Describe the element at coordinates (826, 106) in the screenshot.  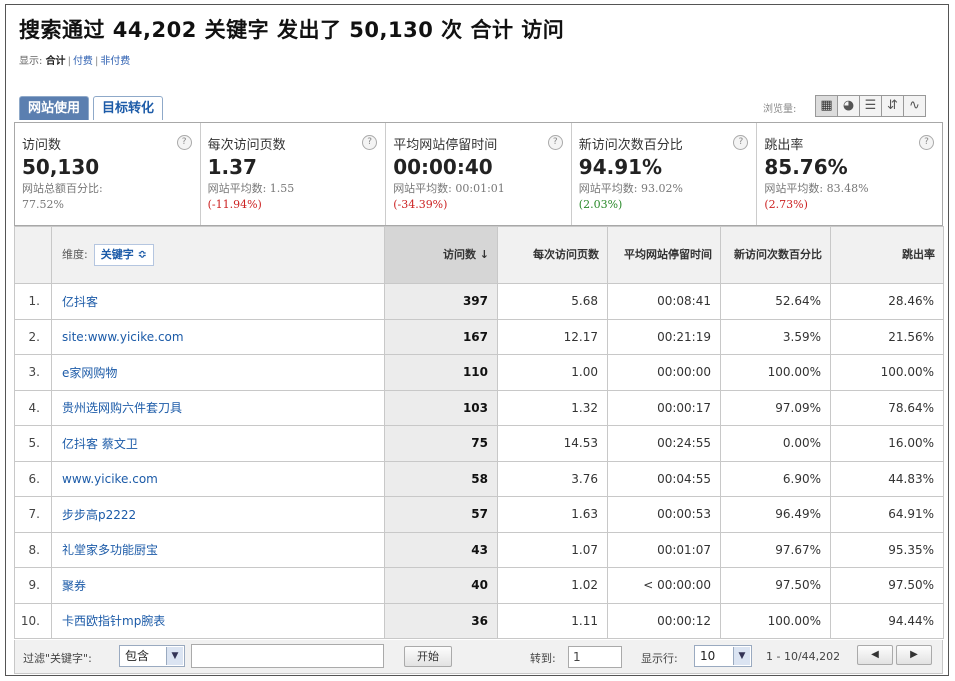
I see `table-view-icon: ▦` at that location.